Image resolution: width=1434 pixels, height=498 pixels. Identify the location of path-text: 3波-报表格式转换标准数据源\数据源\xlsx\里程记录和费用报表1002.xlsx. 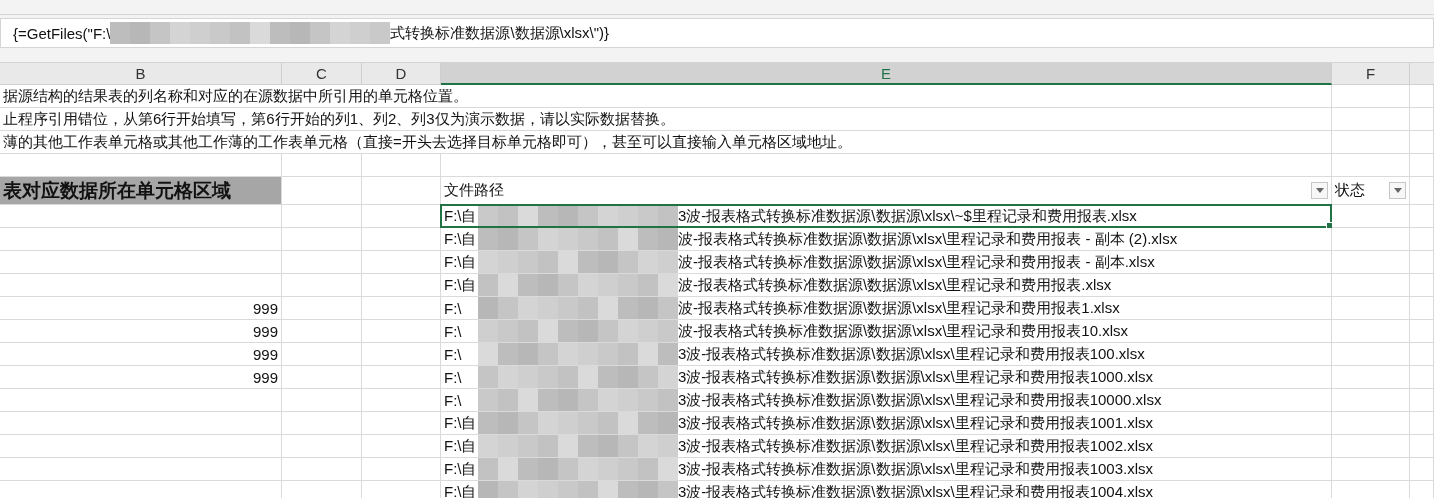
(916, 446).